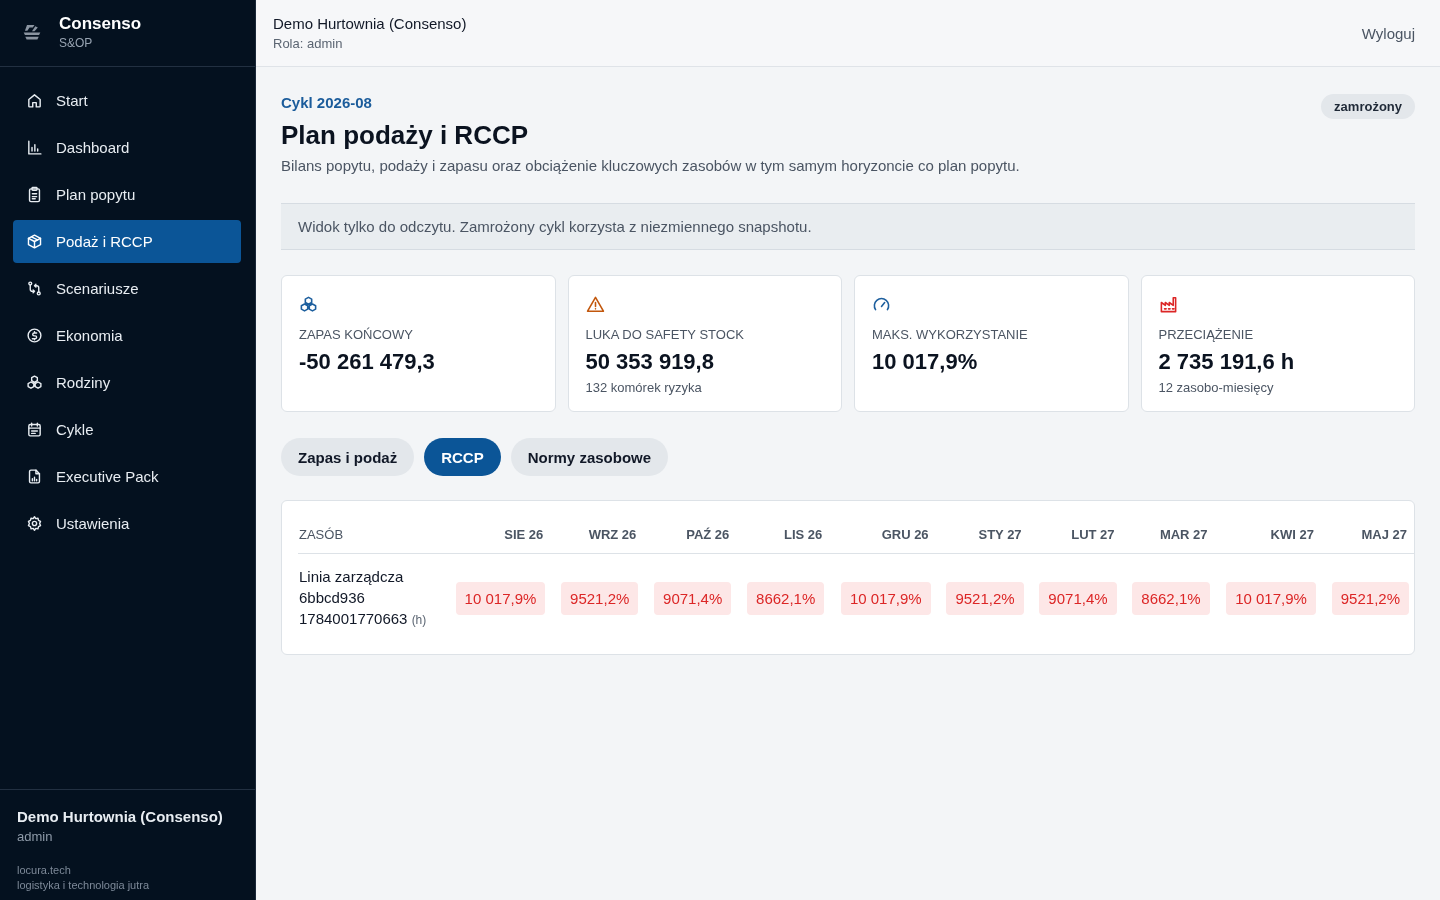 The width and height of the screenshot is (1440, 900). I want to click on column-header: LIS 26, so click(803, 535).